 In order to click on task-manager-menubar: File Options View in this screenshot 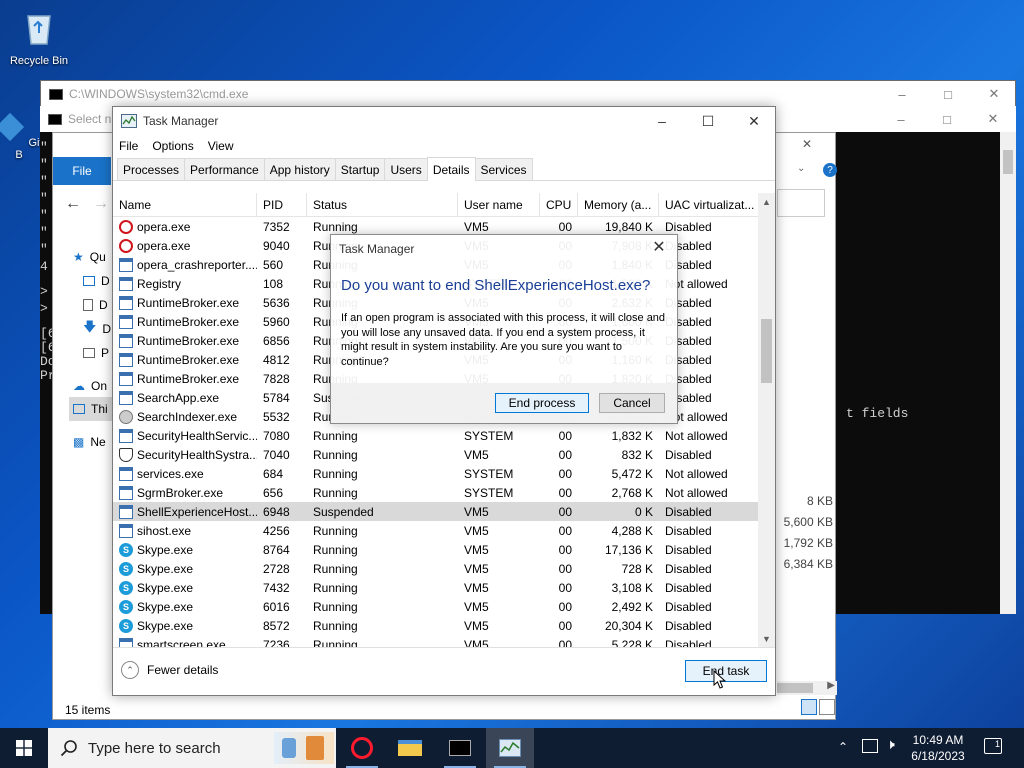, I will do `click(444, 146)`.